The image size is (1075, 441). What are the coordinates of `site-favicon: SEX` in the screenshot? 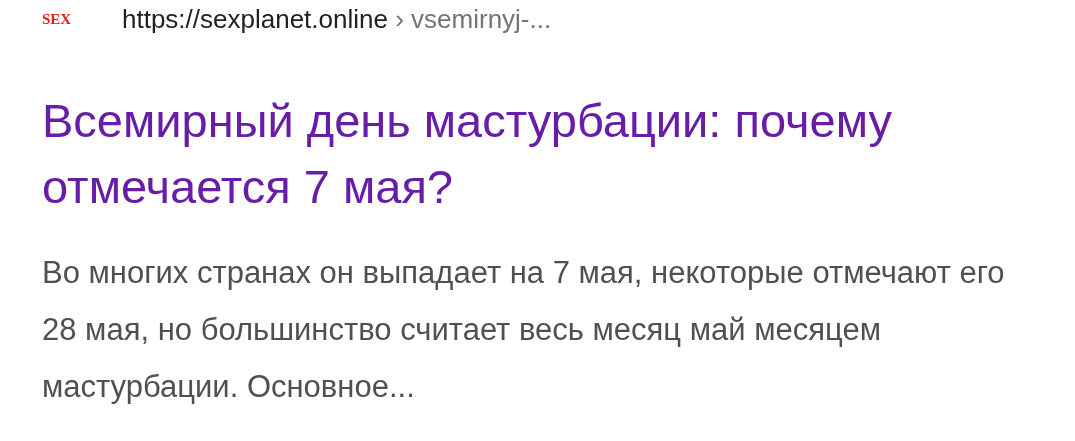 It's located at (57, 19).